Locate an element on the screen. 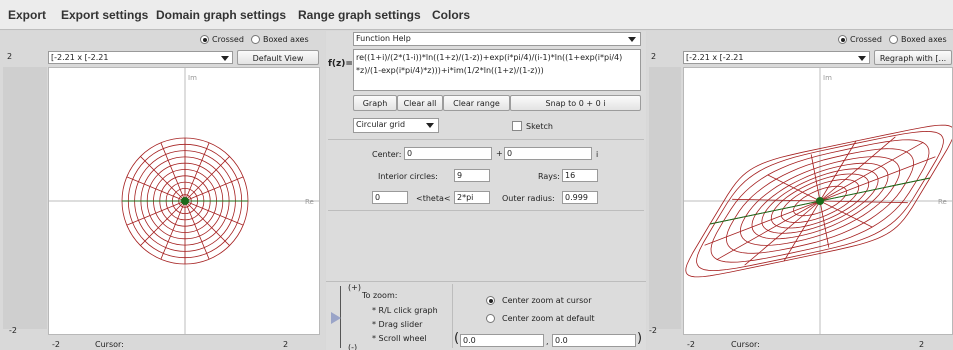  zoom-minus-label: (-) is located at coordinates (353, 346).